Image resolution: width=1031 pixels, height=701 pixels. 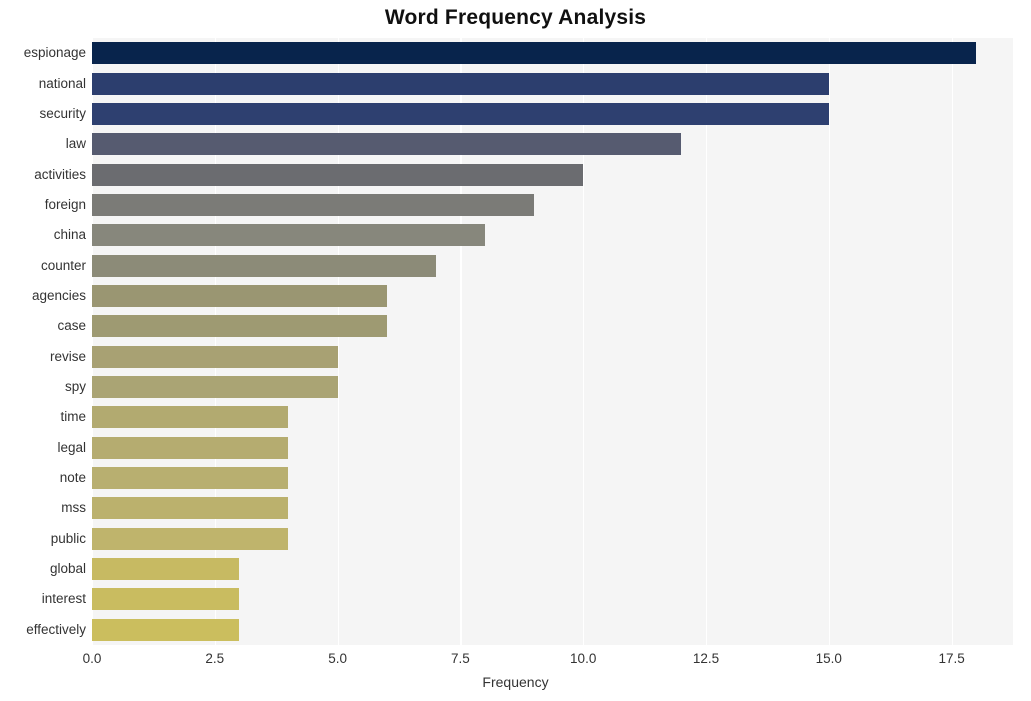 What do you see at coordinates (92, 658) in the screenshot?
I see `x-axis-tick-label: 0.0` at bounding box center [92, 658].